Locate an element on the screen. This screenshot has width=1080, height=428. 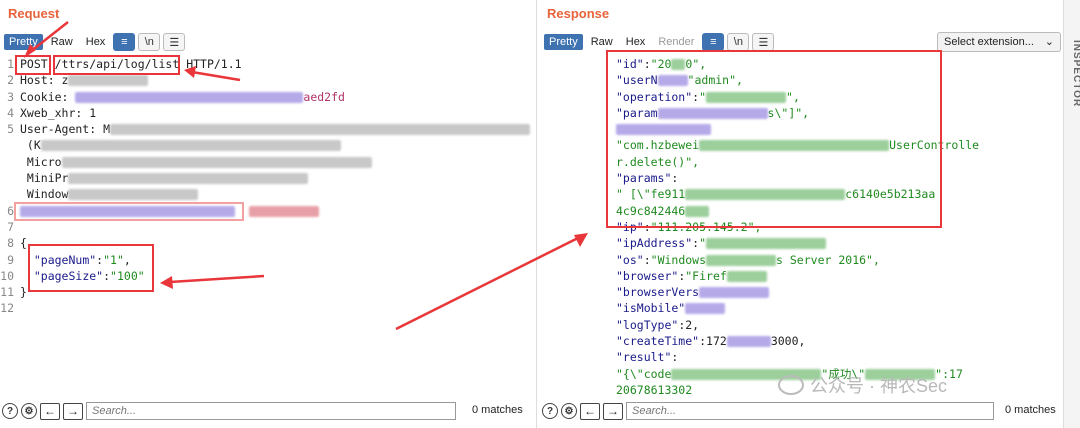
cross-pane-arrow-icon is located at coordinates (491, 282).